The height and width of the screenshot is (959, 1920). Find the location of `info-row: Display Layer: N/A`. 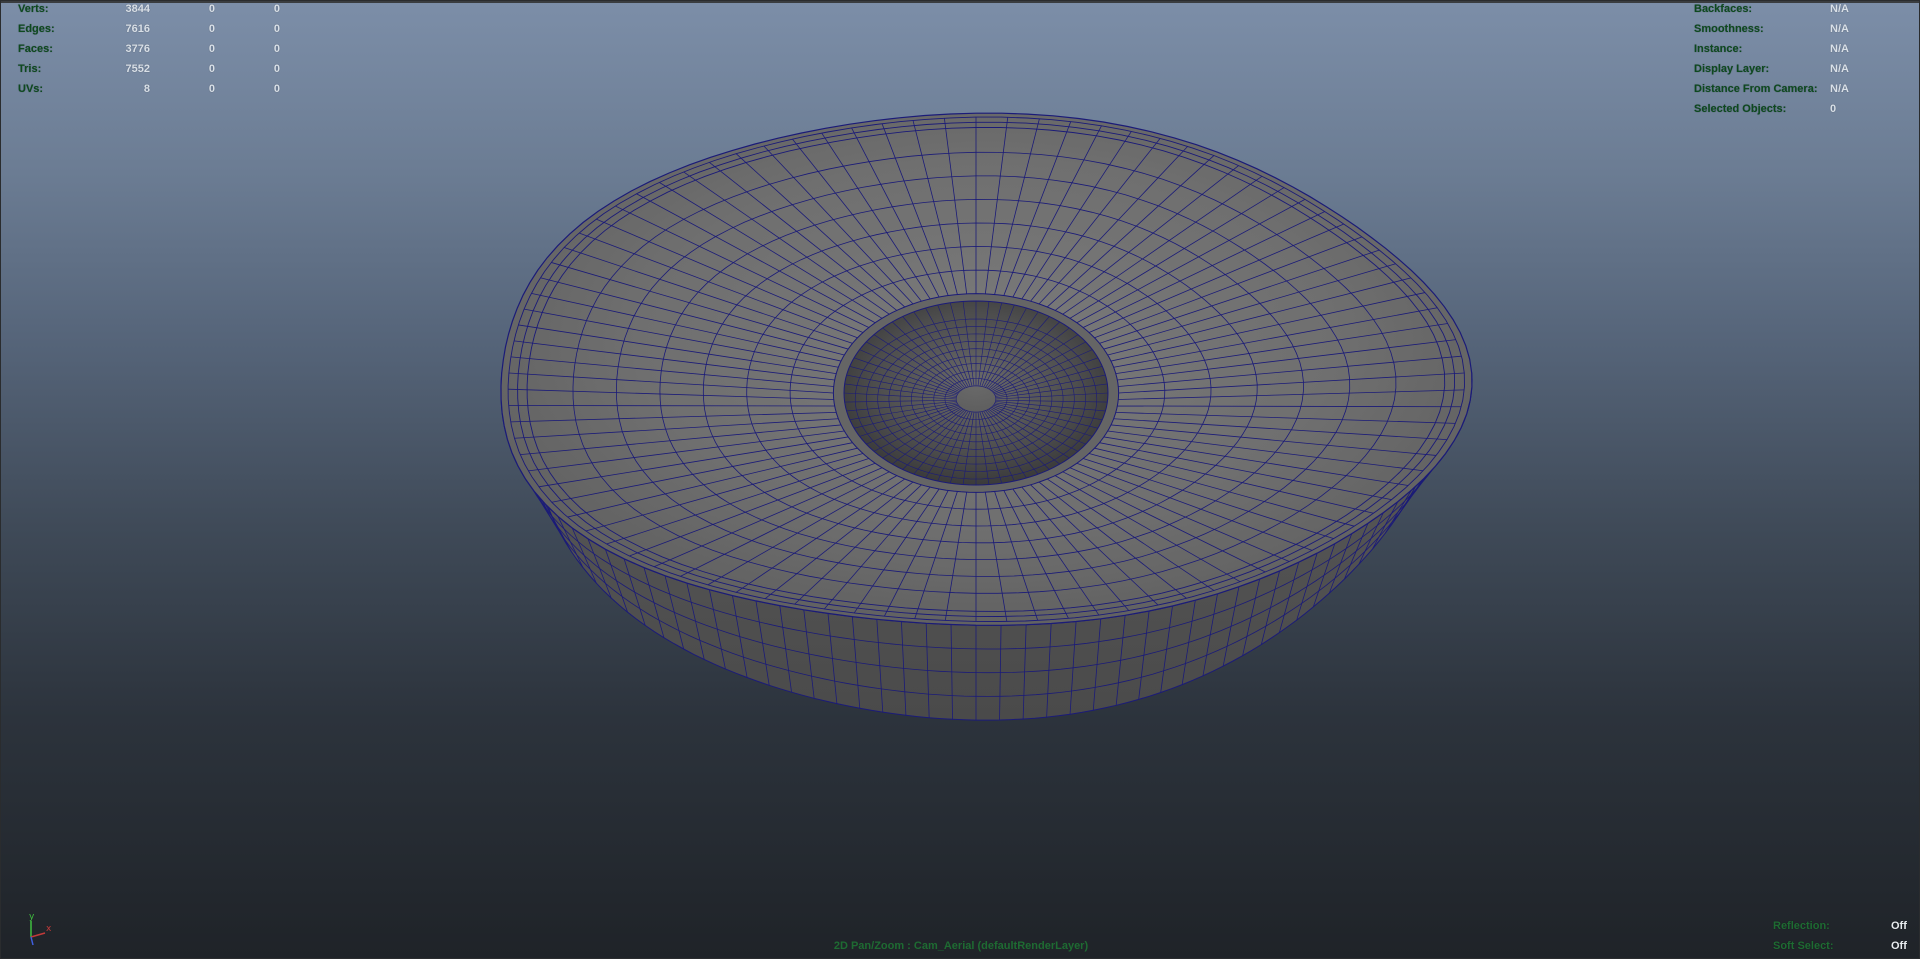

info-row: Display Layer: N/A is located at coordinates (1804, 69).